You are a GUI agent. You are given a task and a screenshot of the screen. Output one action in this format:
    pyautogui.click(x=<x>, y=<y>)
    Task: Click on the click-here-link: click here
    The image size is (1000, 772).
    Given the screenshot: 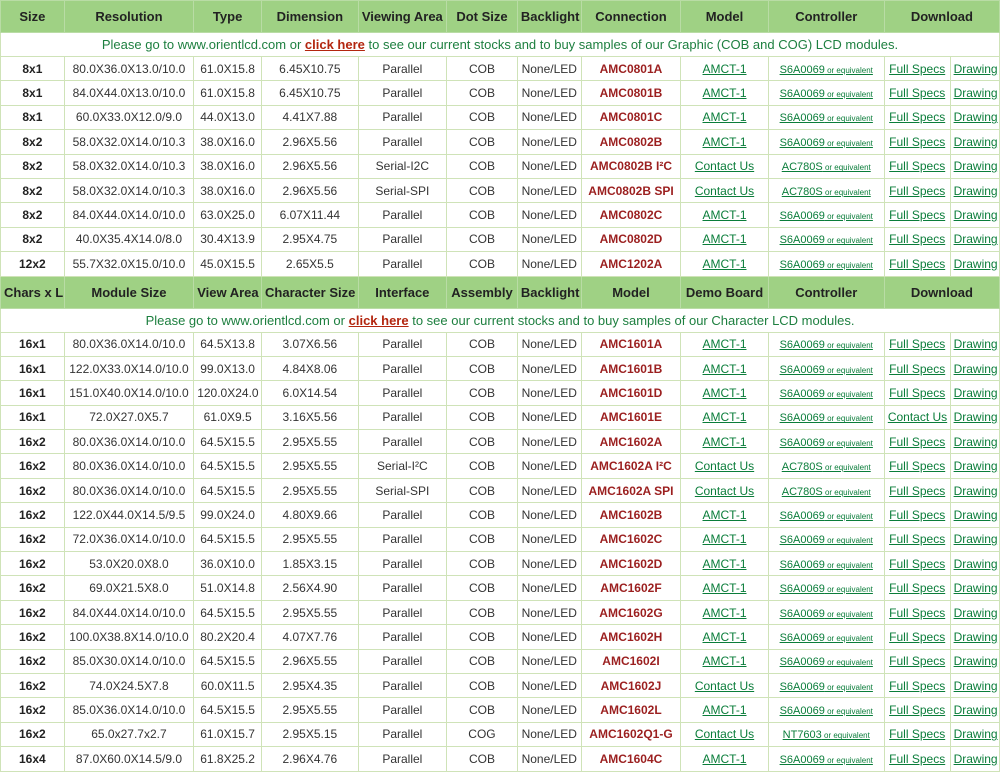 What is the action you would take?
    pyautogui.click(x=335, y=44)
    